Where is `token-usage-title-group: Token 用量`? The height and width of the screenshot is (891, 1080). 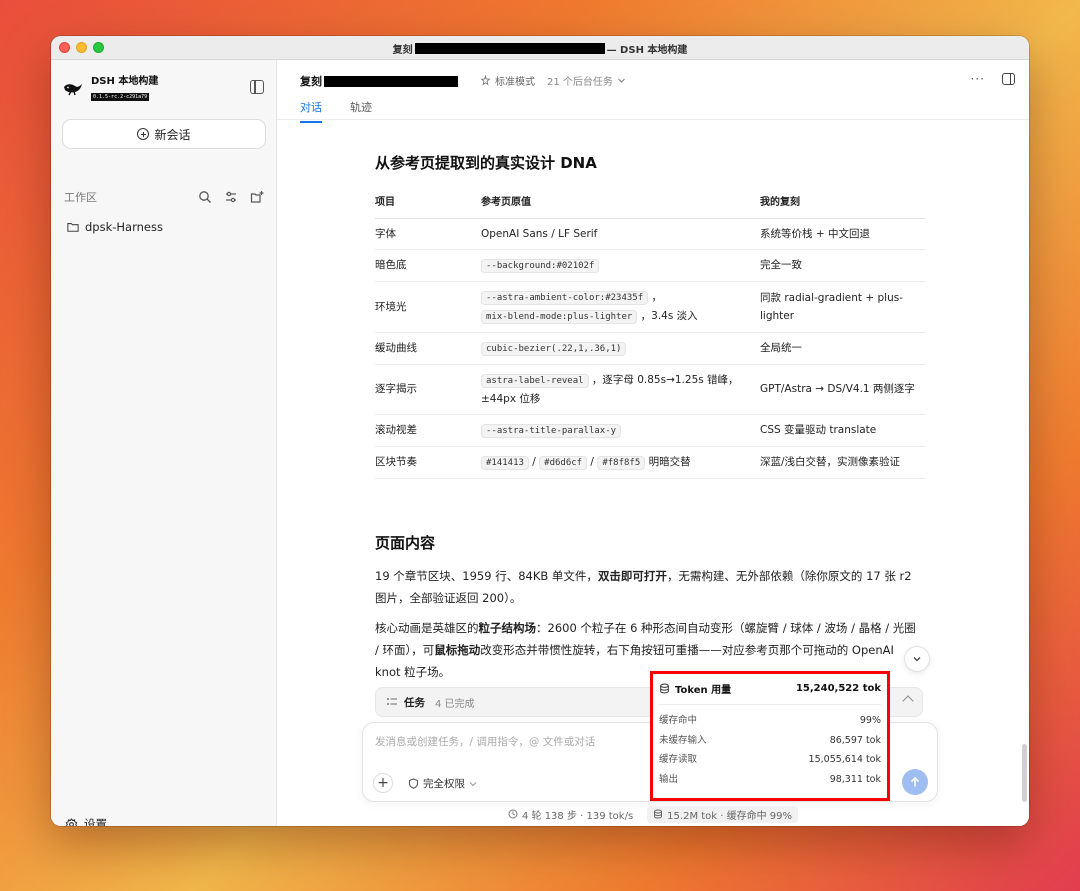
token-usage-title-group: Token 用量 is located at coordinates (695, 688).